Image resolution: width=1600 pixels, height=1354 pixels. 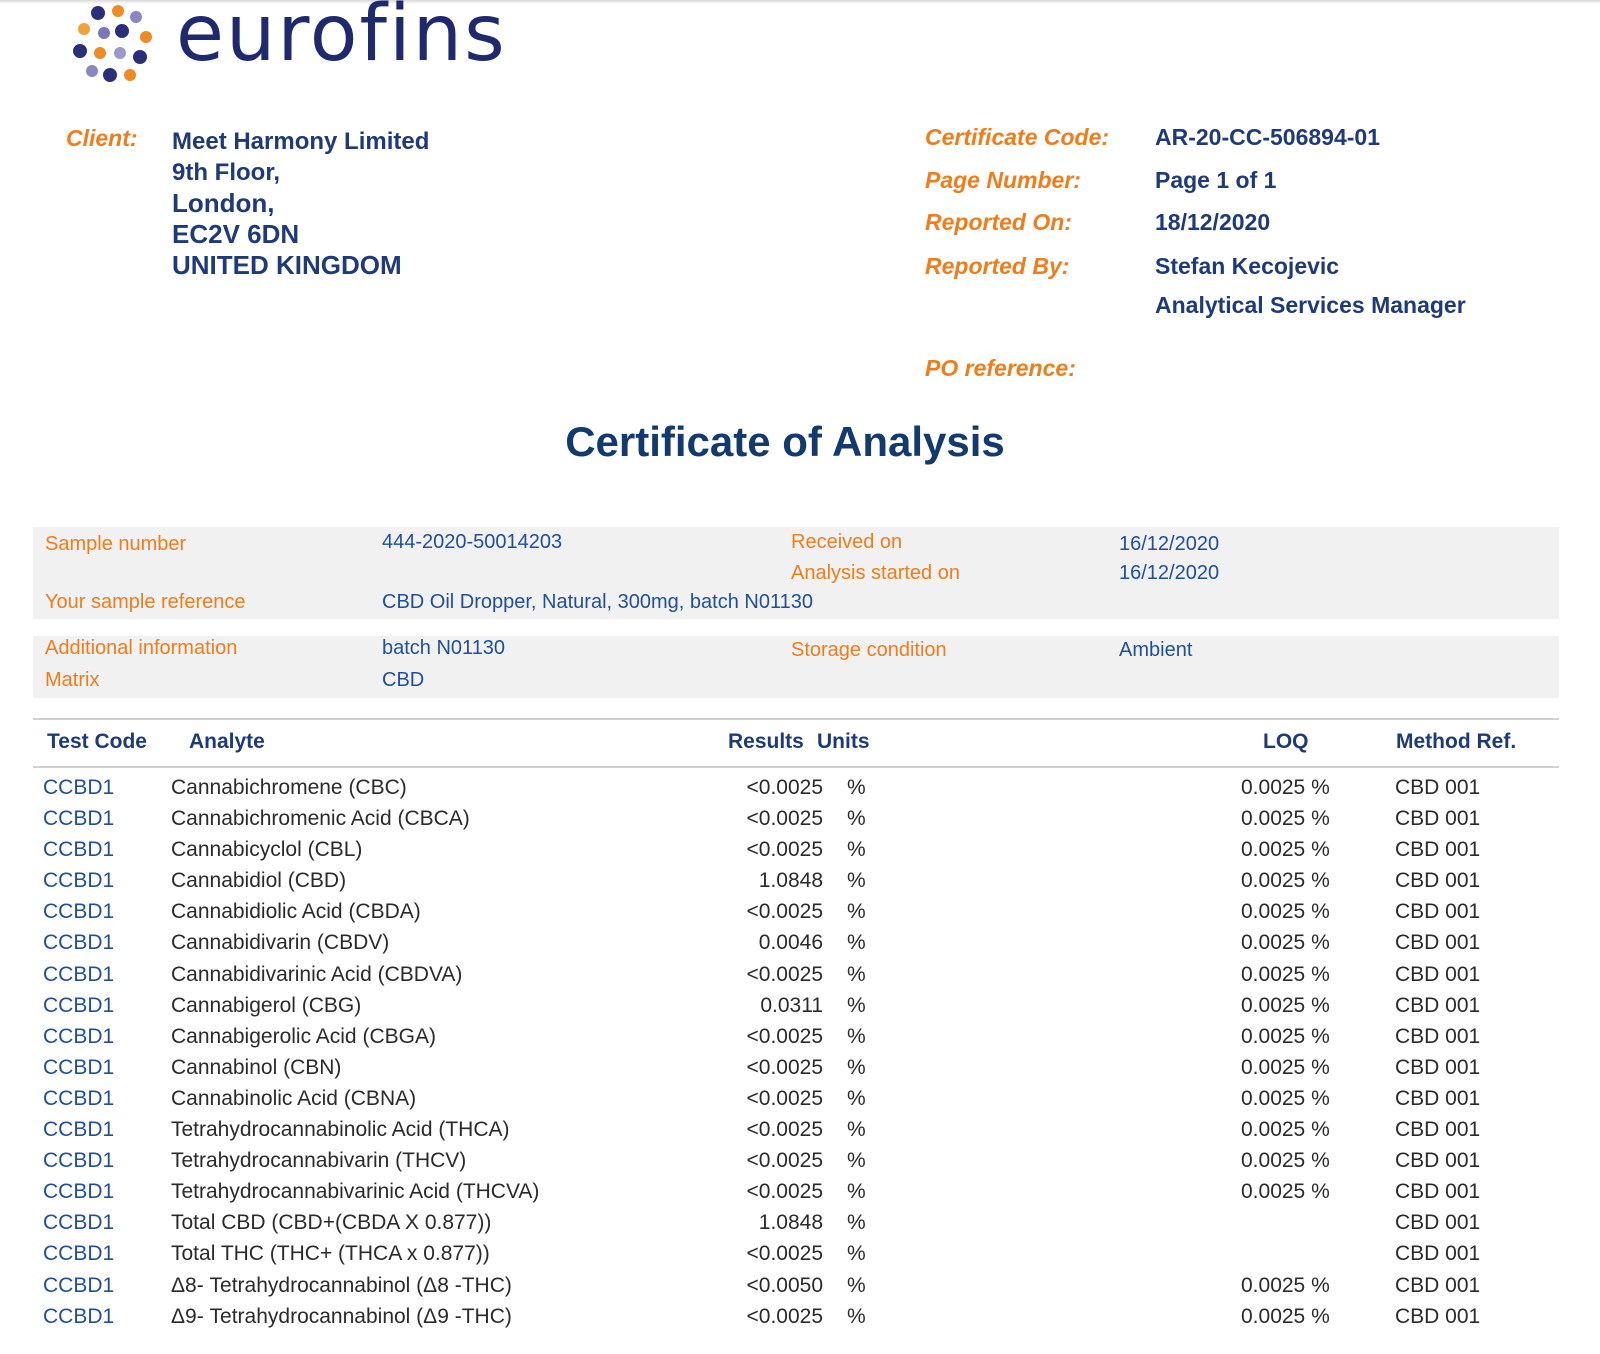 What do you see at coordinates (319, 1161) in the screenshot?
I see `analyte-cell: Tetrahydrocannabivarin (THCV)` at bounding box center [319, 1161].